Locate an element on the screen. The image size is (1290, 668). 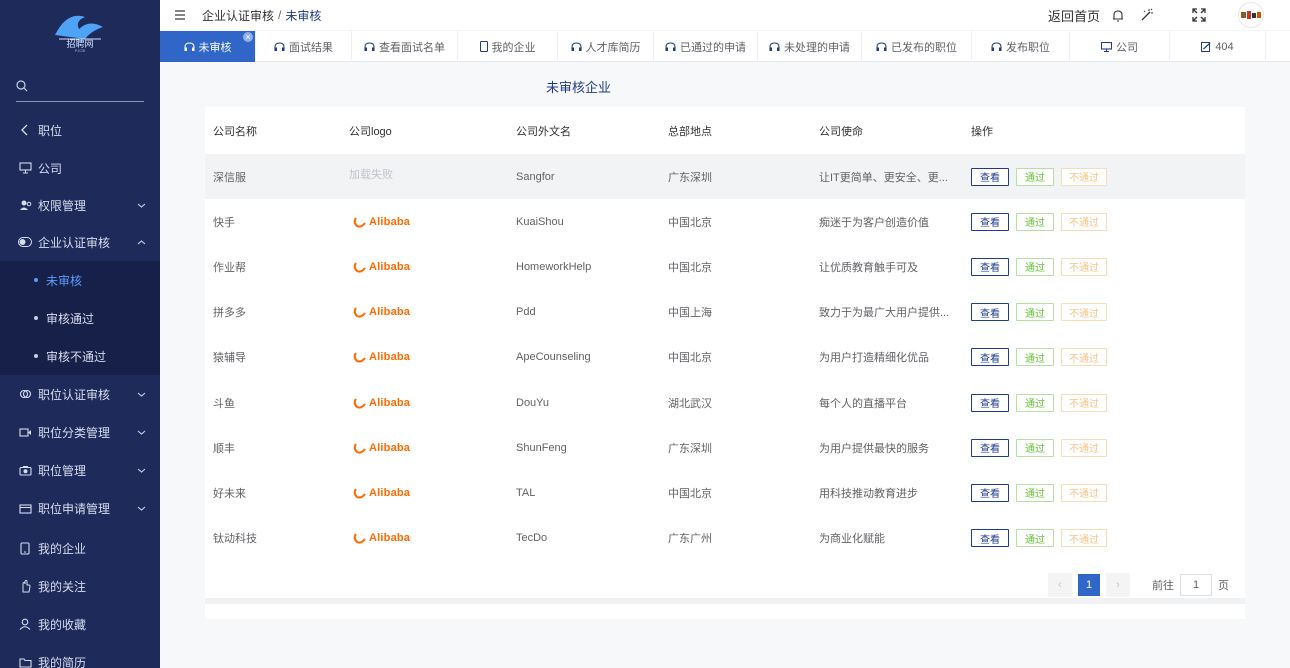
chevron-down-icon is located at coordinates (141, 509).